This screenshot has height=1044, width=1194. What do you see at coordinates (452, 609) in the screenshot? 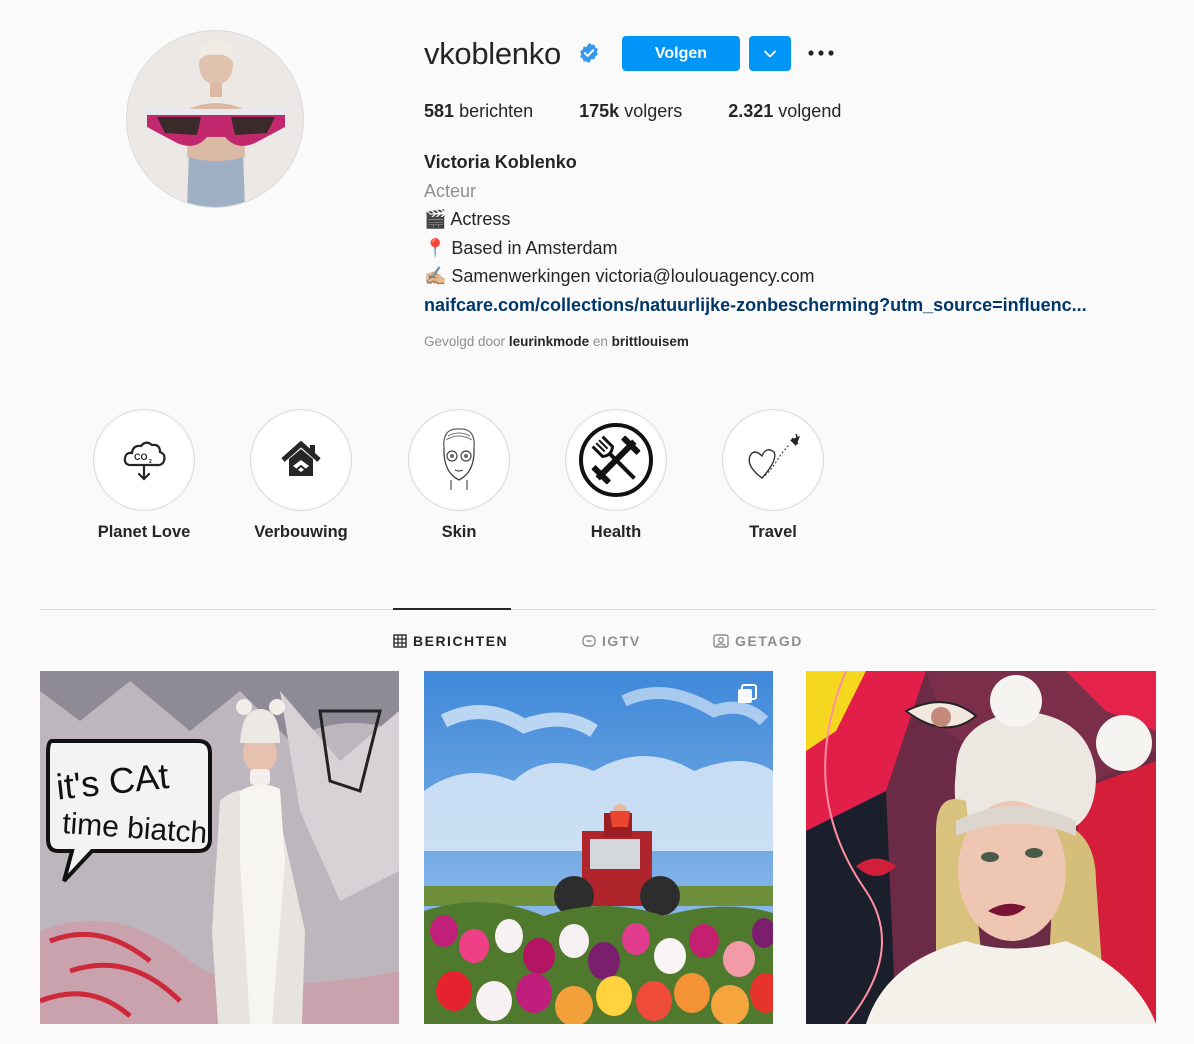
I see `active-tab-indicator` at bounding box center [452, 609].